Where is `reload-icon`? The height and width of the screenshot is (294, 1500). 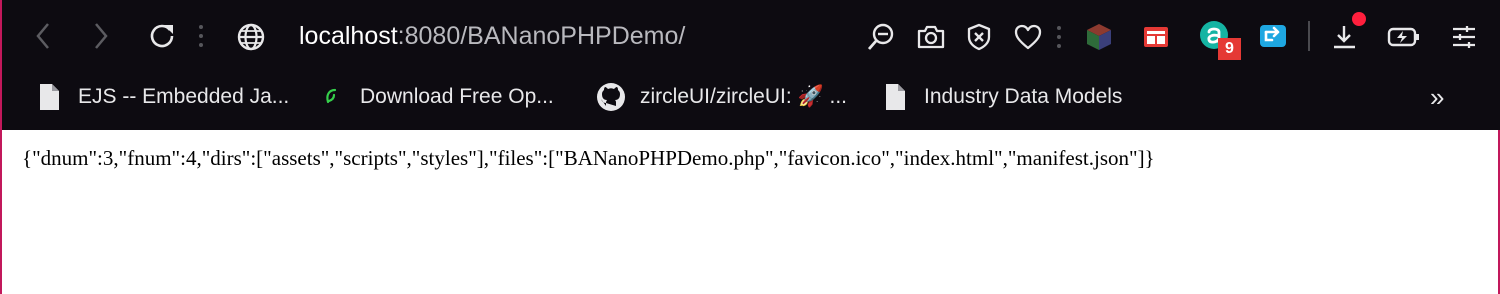 reload-icon is located at coordinates (162, 36).